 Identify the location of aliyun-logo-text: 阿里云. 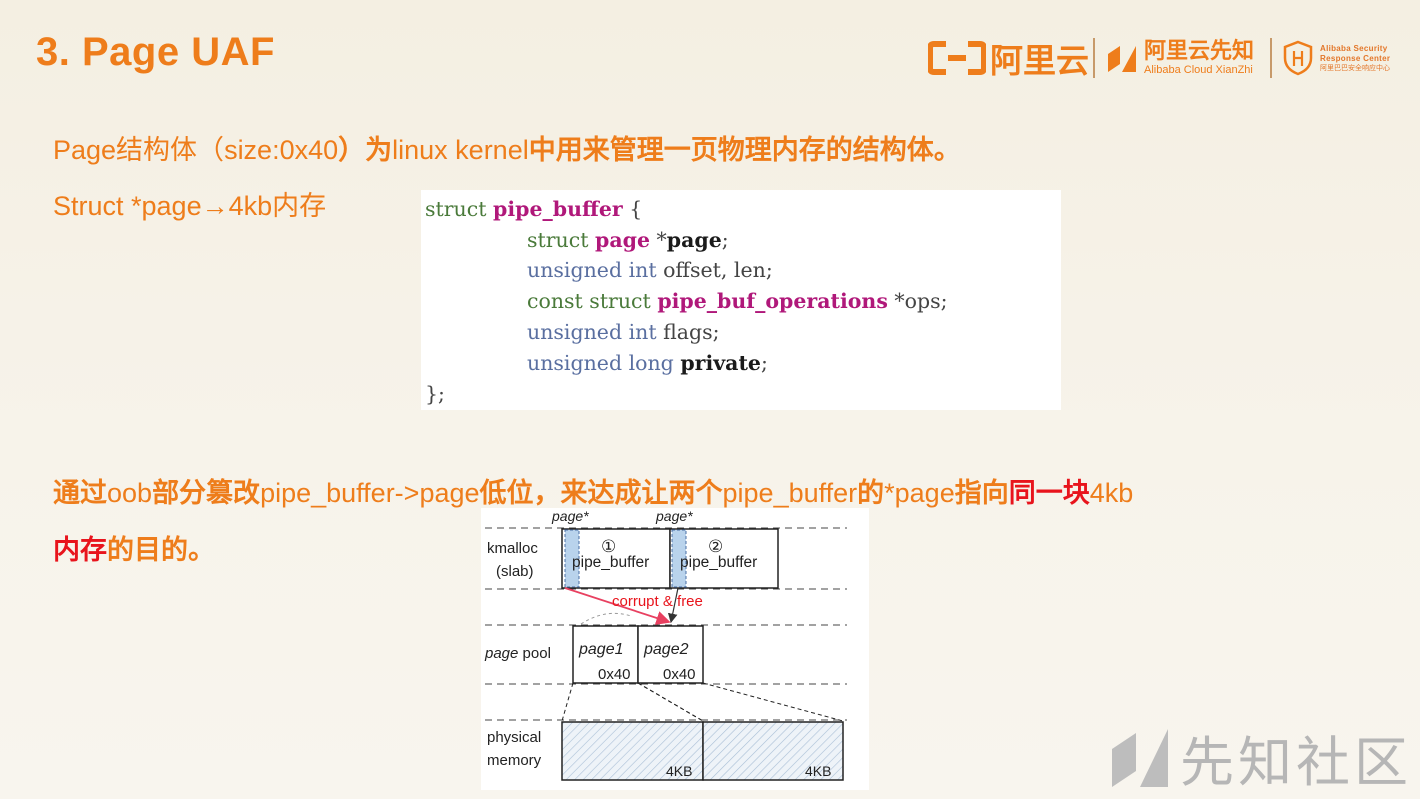
(1039, 60).